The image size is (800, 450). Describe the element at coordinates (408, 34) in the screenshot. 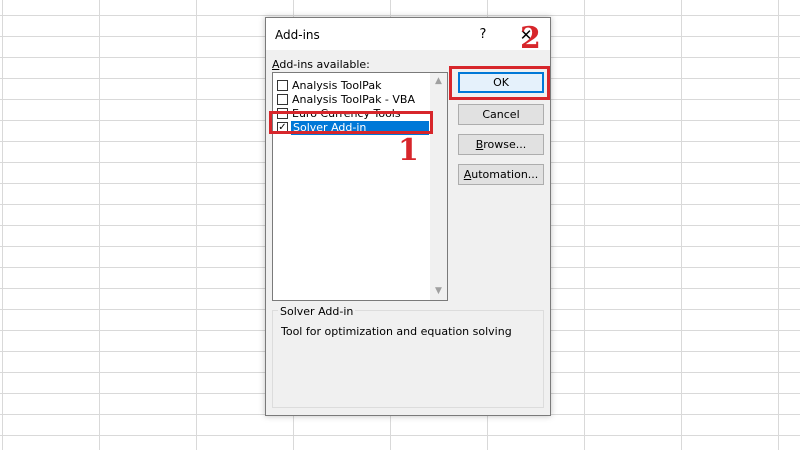

I see `dialog-titlebar: Add-ins ? ✕` at that location.